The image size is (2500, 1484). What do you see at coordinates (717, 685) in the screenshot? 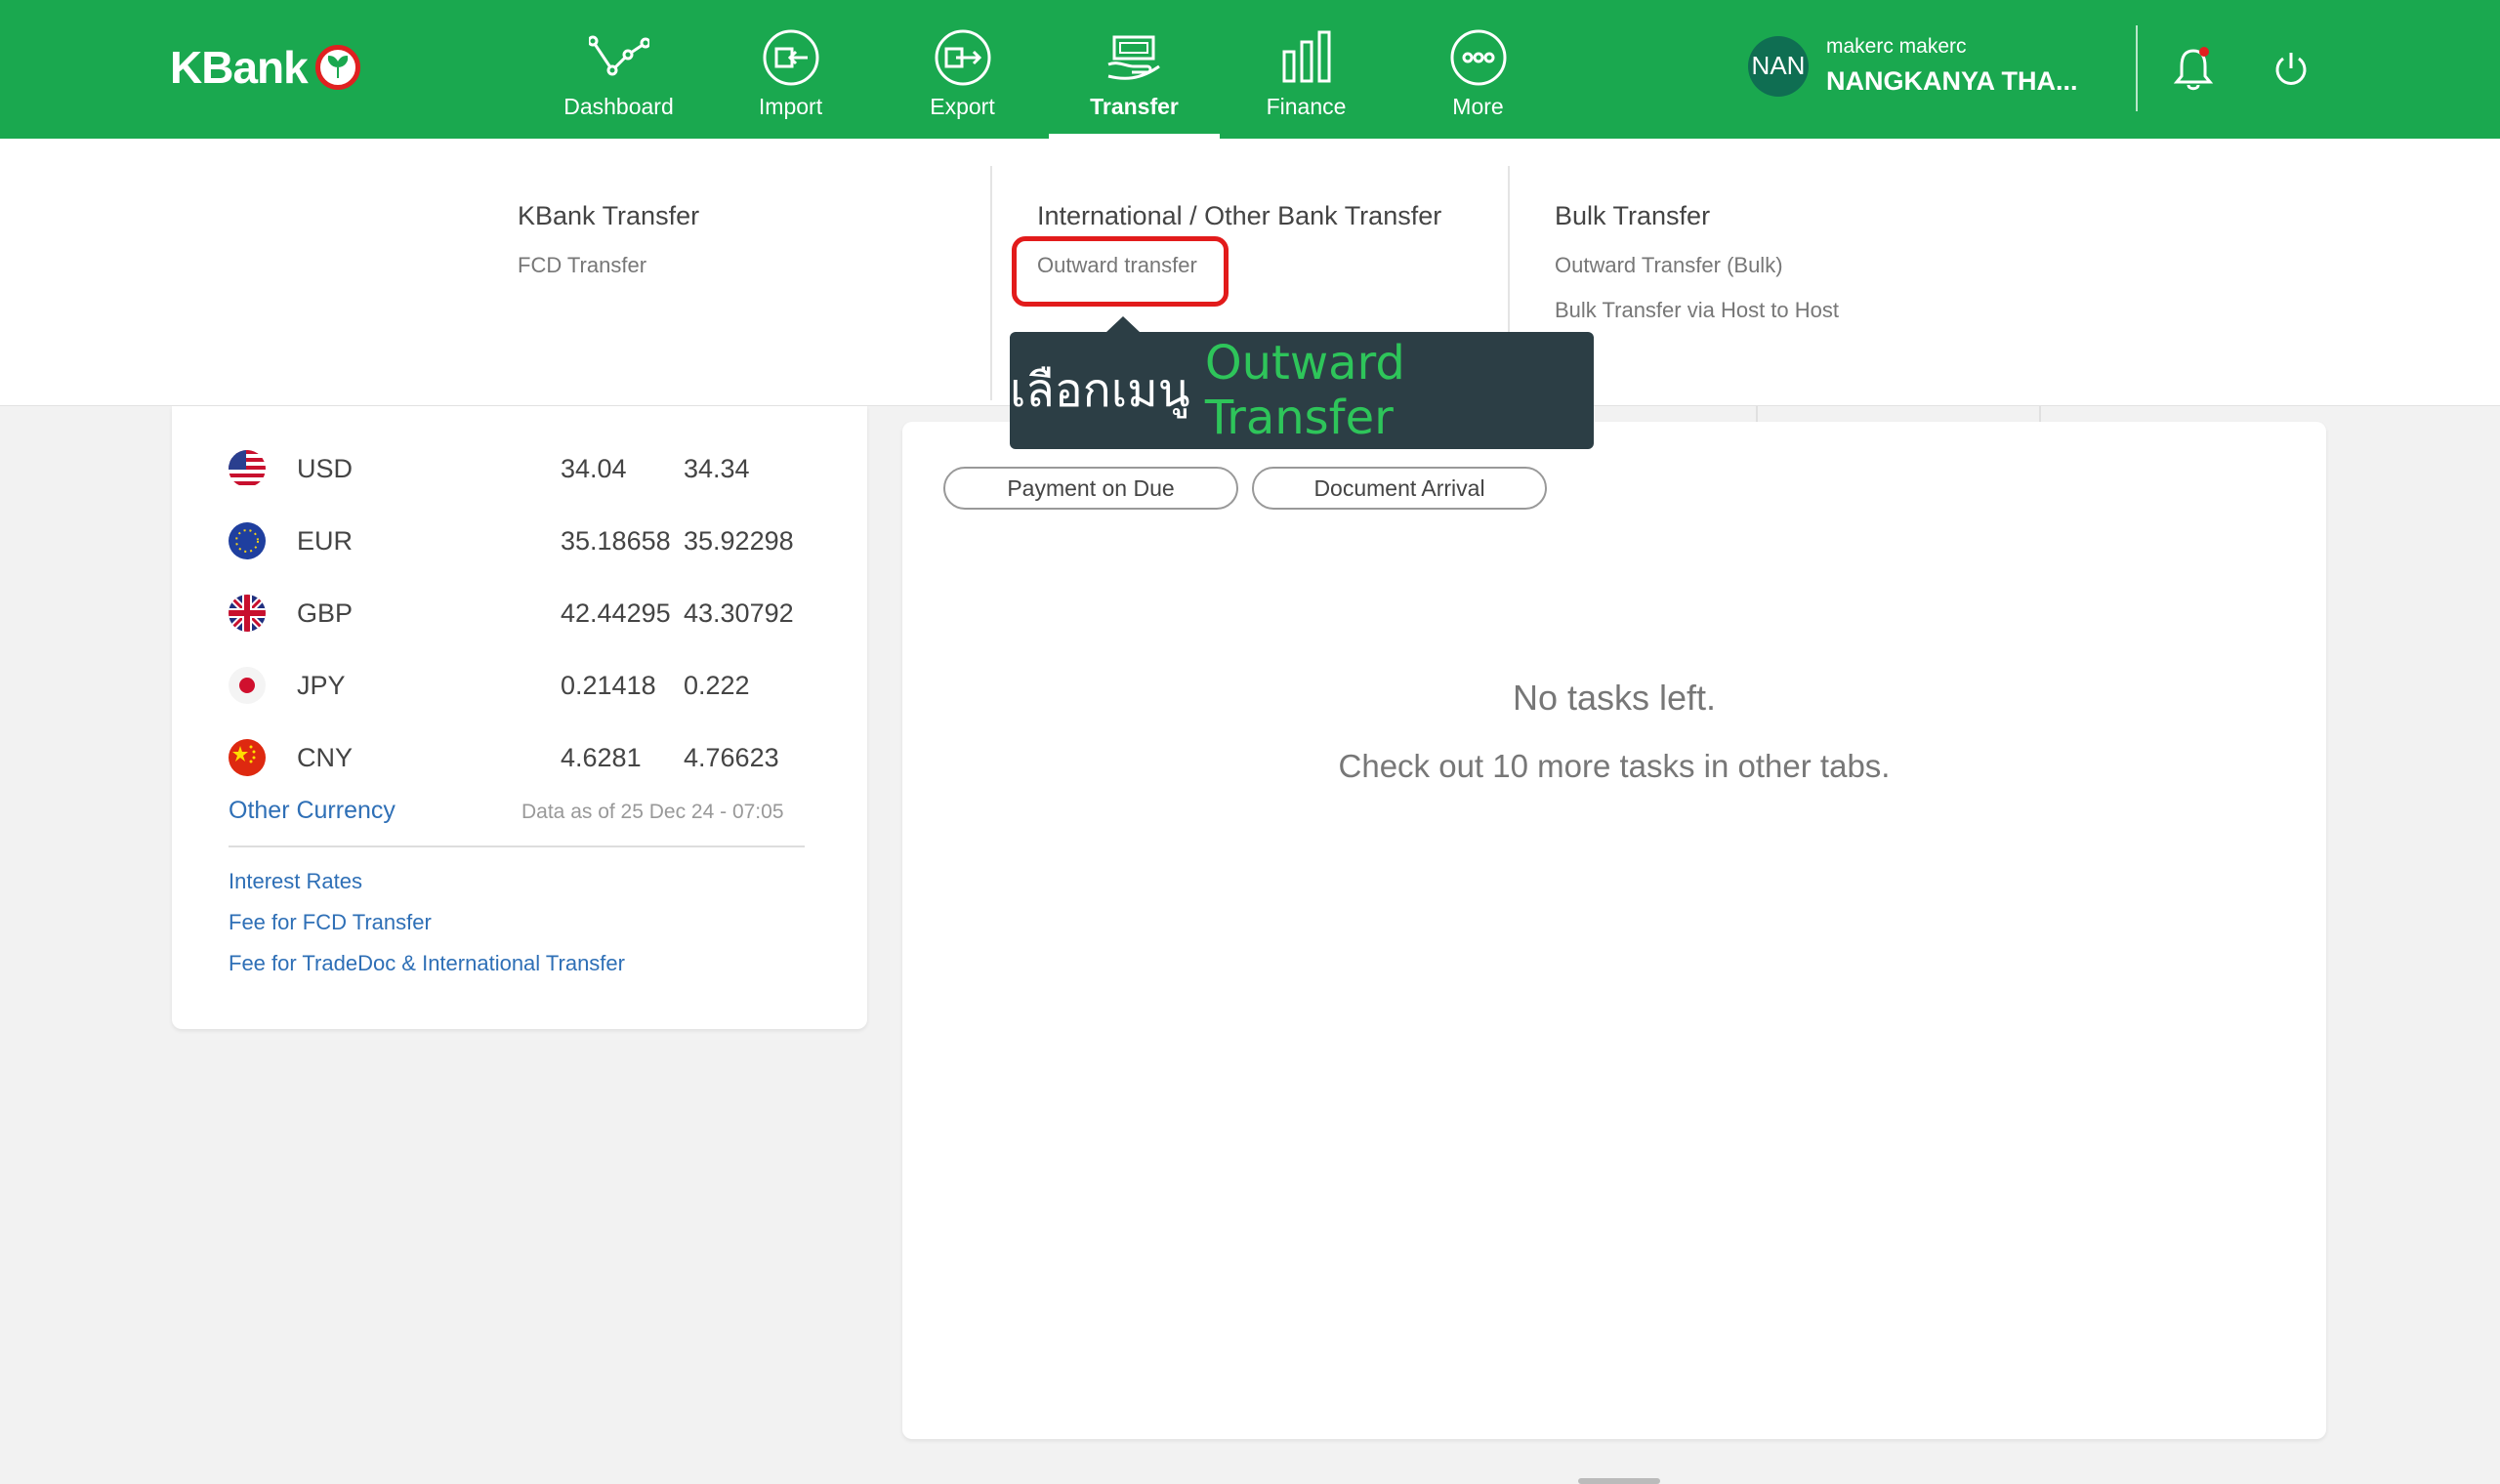
I see `sell-rate: 0.222` at bounding box center [717, 685].